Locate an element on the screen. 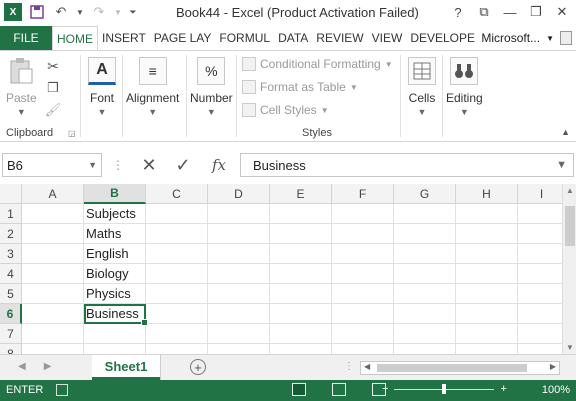 The width and height of the screenshot is (576, 401). grid-cell-i1 is located at coordinates (540, 214).